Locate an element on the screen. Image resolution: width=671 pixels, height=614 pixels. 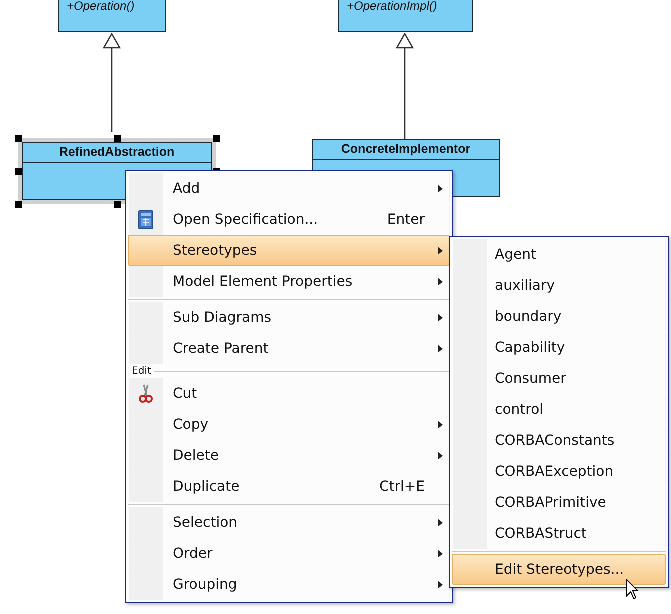
operation-text: +OperationImpl() is located at coordinates (392, 6).